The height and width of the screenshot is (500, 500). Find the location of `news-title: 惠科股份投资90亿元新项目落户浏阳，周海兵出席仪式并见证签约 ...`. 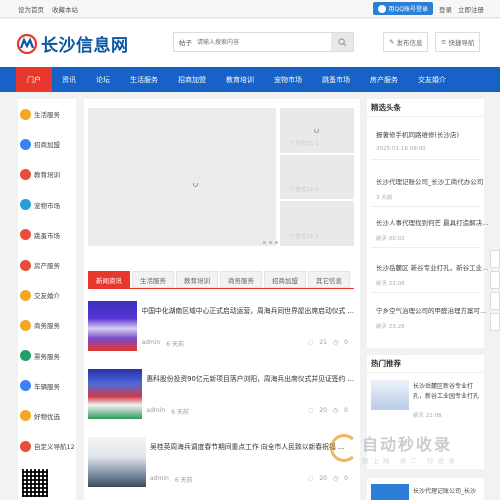

news-title: 惠科股份投资90亿元新项目落户浏阳，周海兵出席仪式并见证签约 ... is located at coordinates (250, 378).